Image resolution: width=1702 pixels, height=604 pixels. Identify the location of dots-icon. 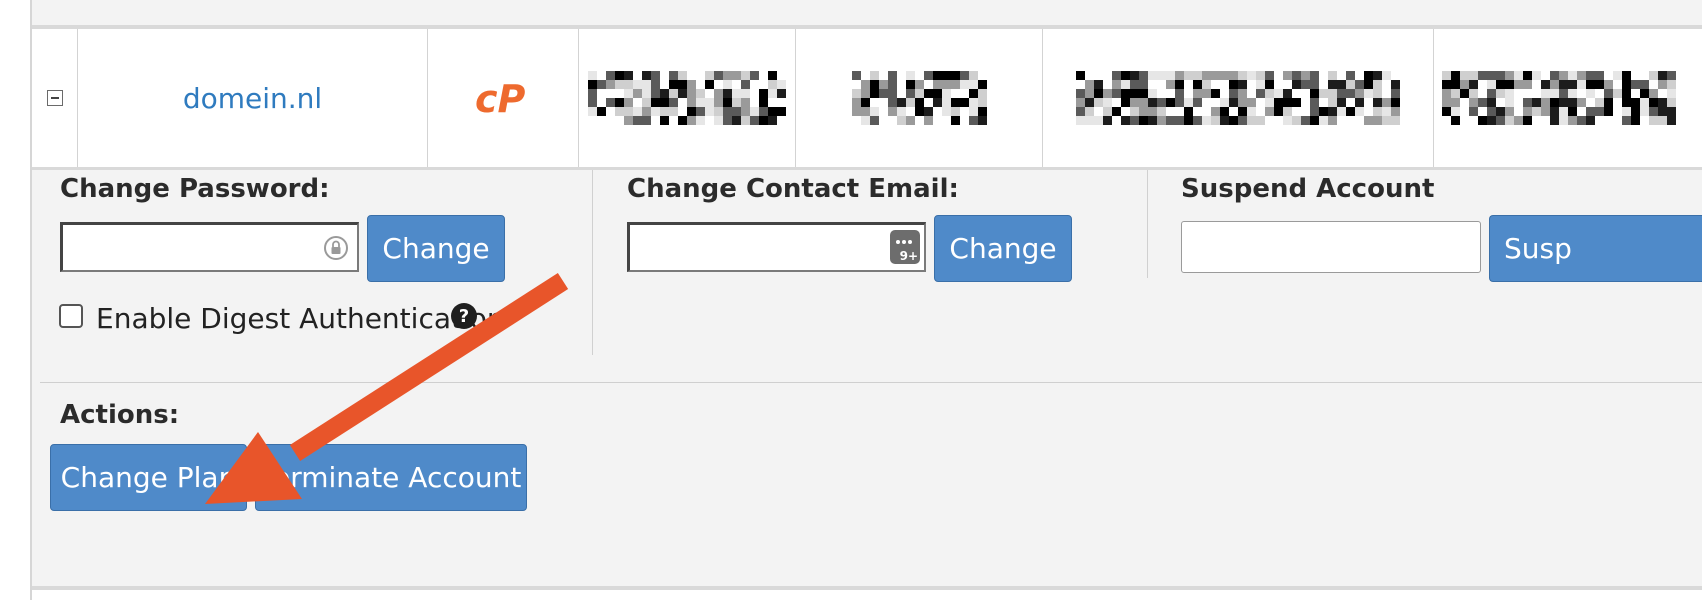
(904, 242).